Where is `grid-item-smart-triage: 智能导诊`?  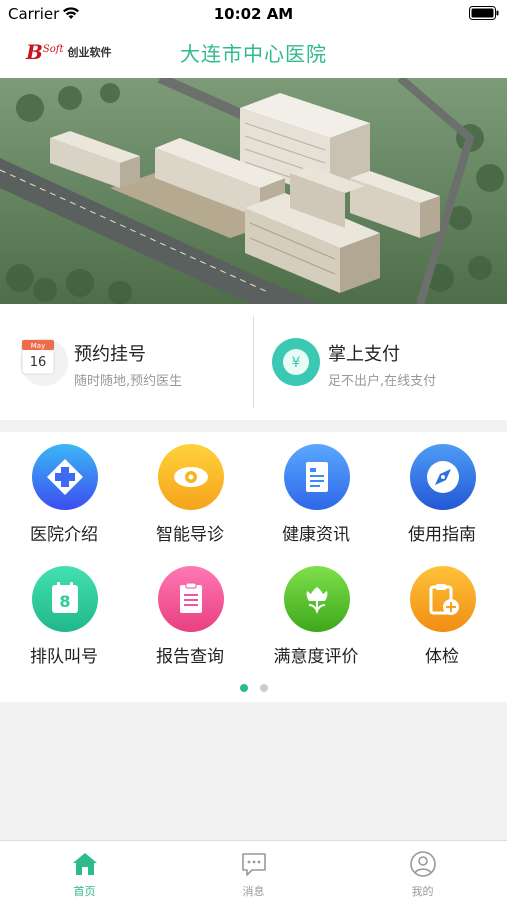
grid-item-smart-triage: 智能导诊 is located at coordinates (190, 488).